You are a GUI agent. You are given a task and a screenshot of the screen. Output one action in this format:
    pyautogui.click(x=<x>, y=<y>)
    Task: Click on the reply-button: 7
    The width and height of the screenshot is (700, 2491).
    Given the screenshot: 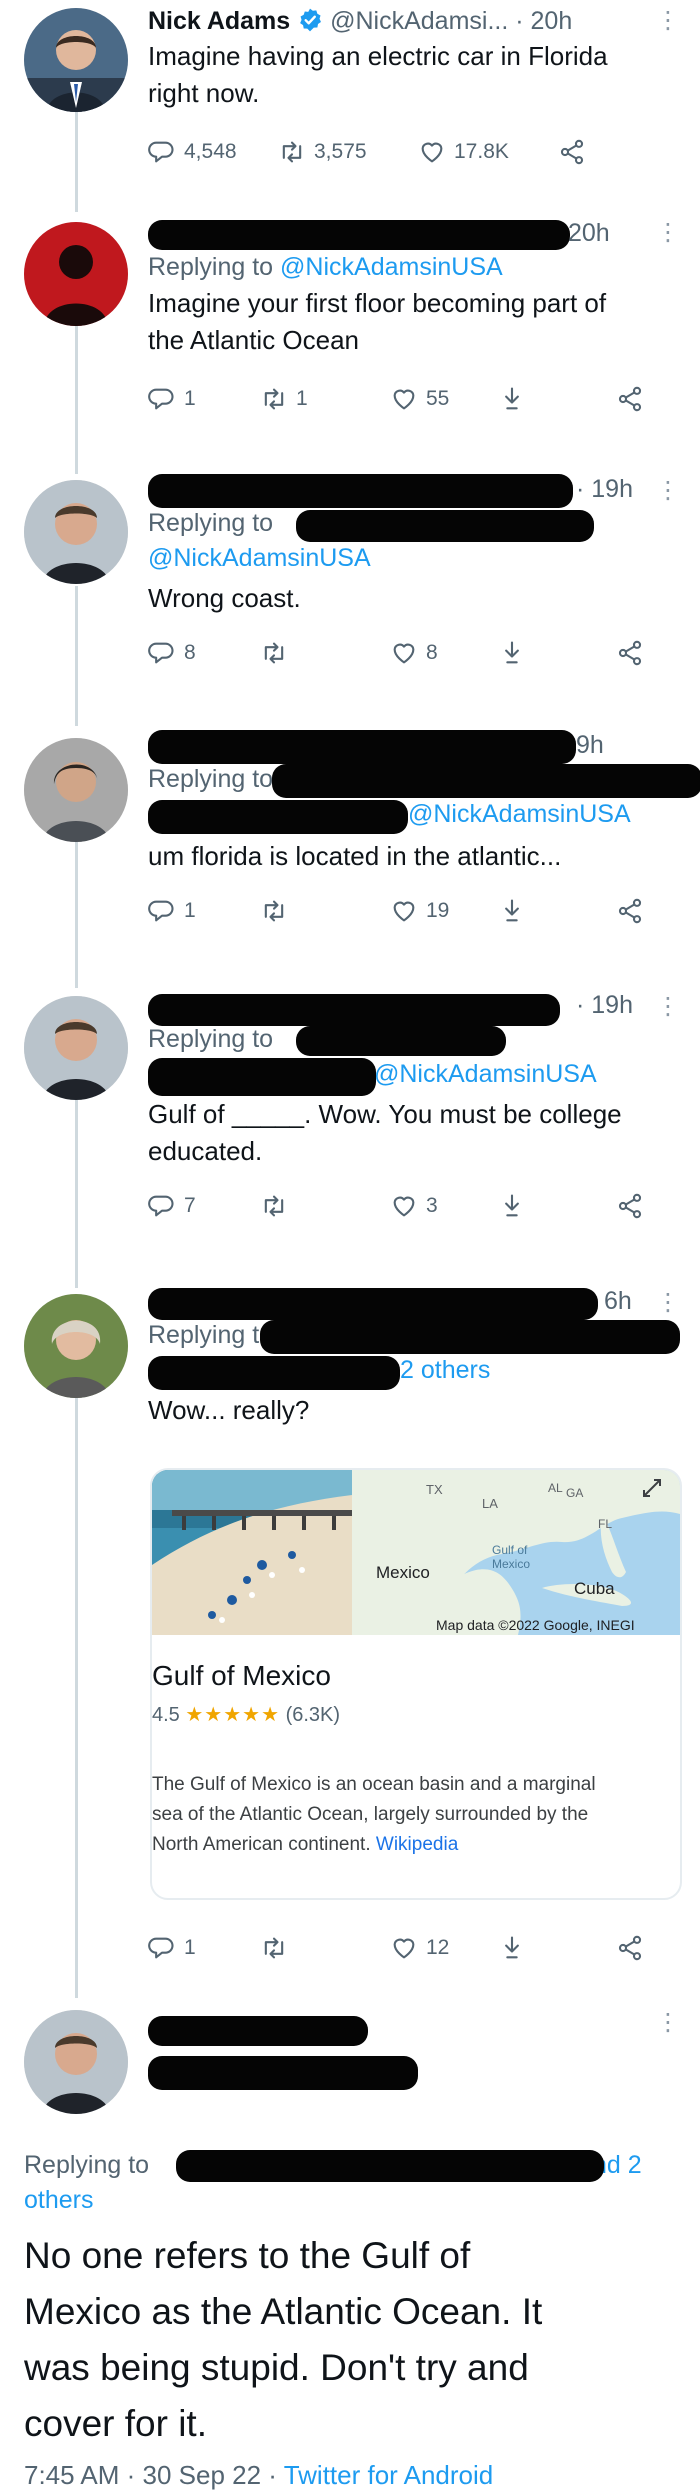 What is the action you would take?
    pyautogui.click(x=172, y=1206)
    